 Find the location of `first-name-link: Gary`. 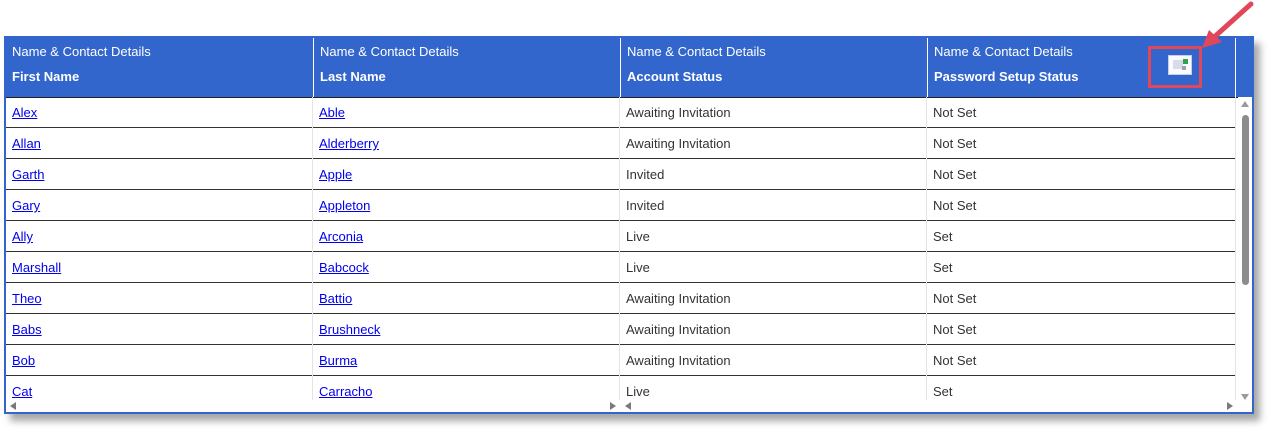

first-name-link: Gary is located at coordinates (26, 205).